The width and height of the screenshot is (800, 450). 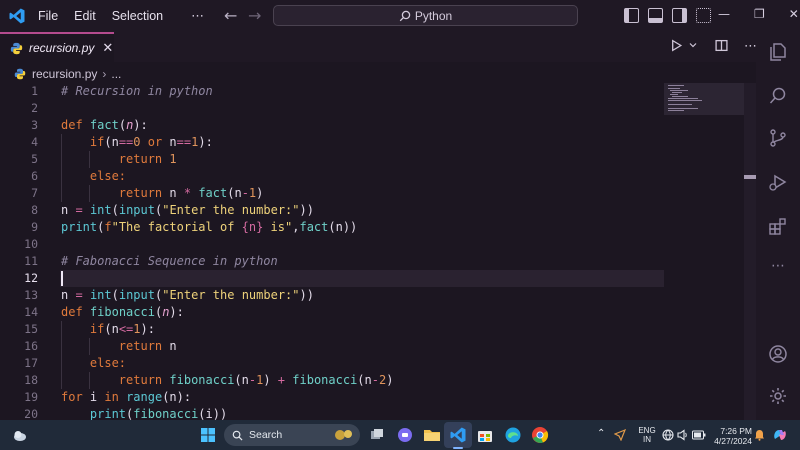 I want to click on battery-icon, so click(x=699, y=435).